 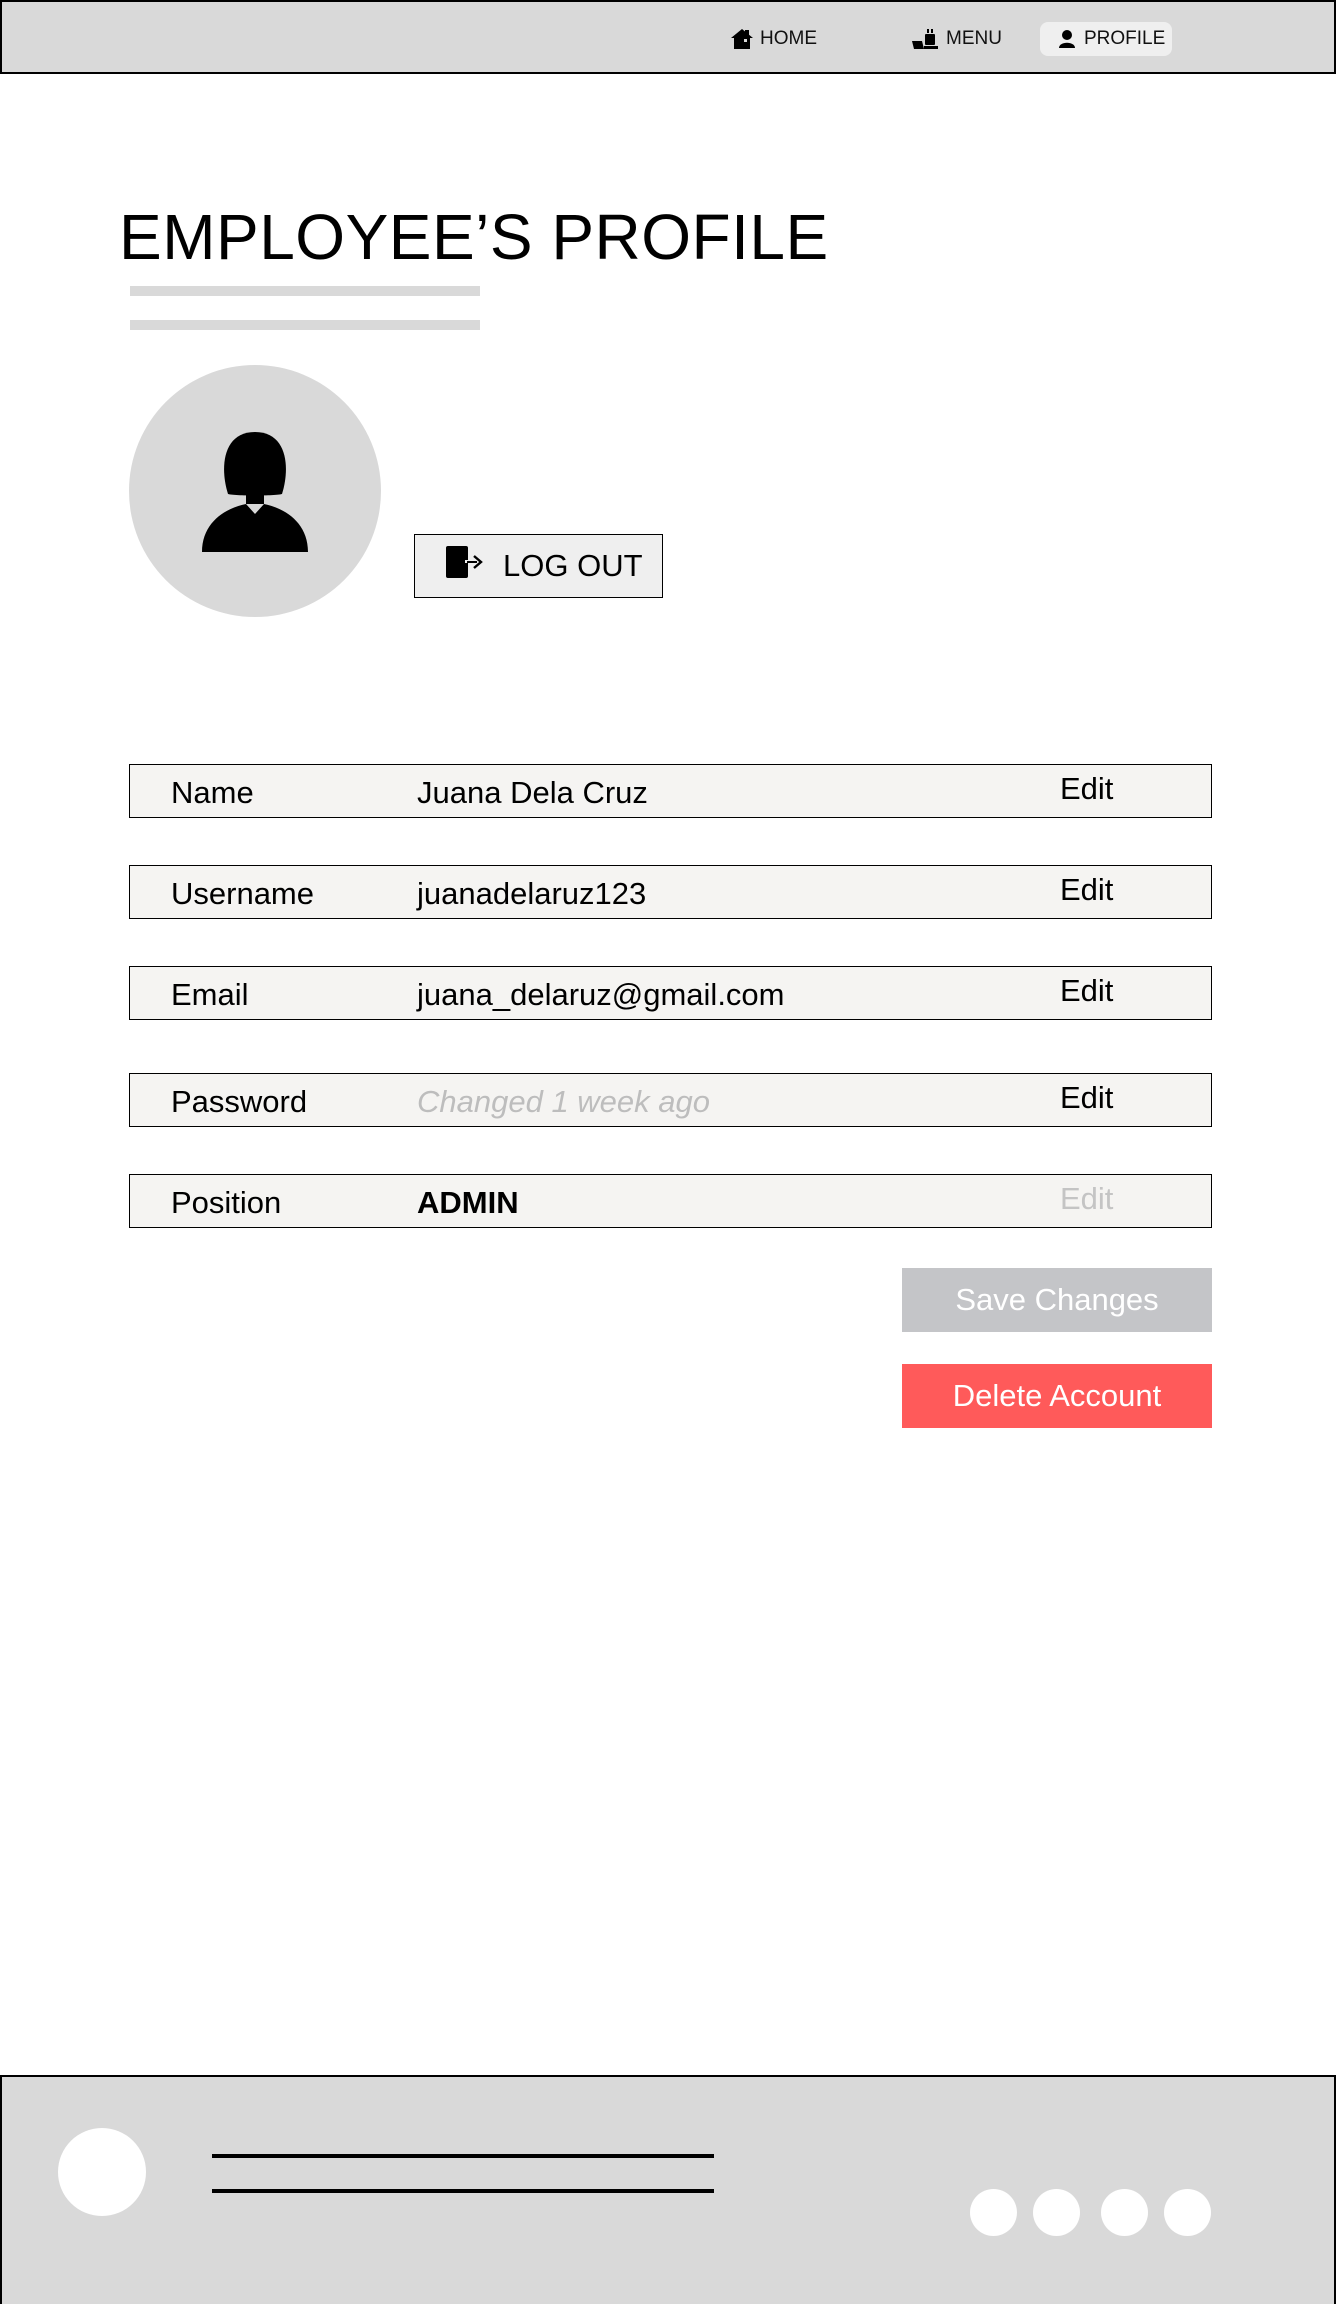 What do you see at coordinates (212, 792) in the screenshot?
I see `row-label: Name` at bounding box center [212, 792].